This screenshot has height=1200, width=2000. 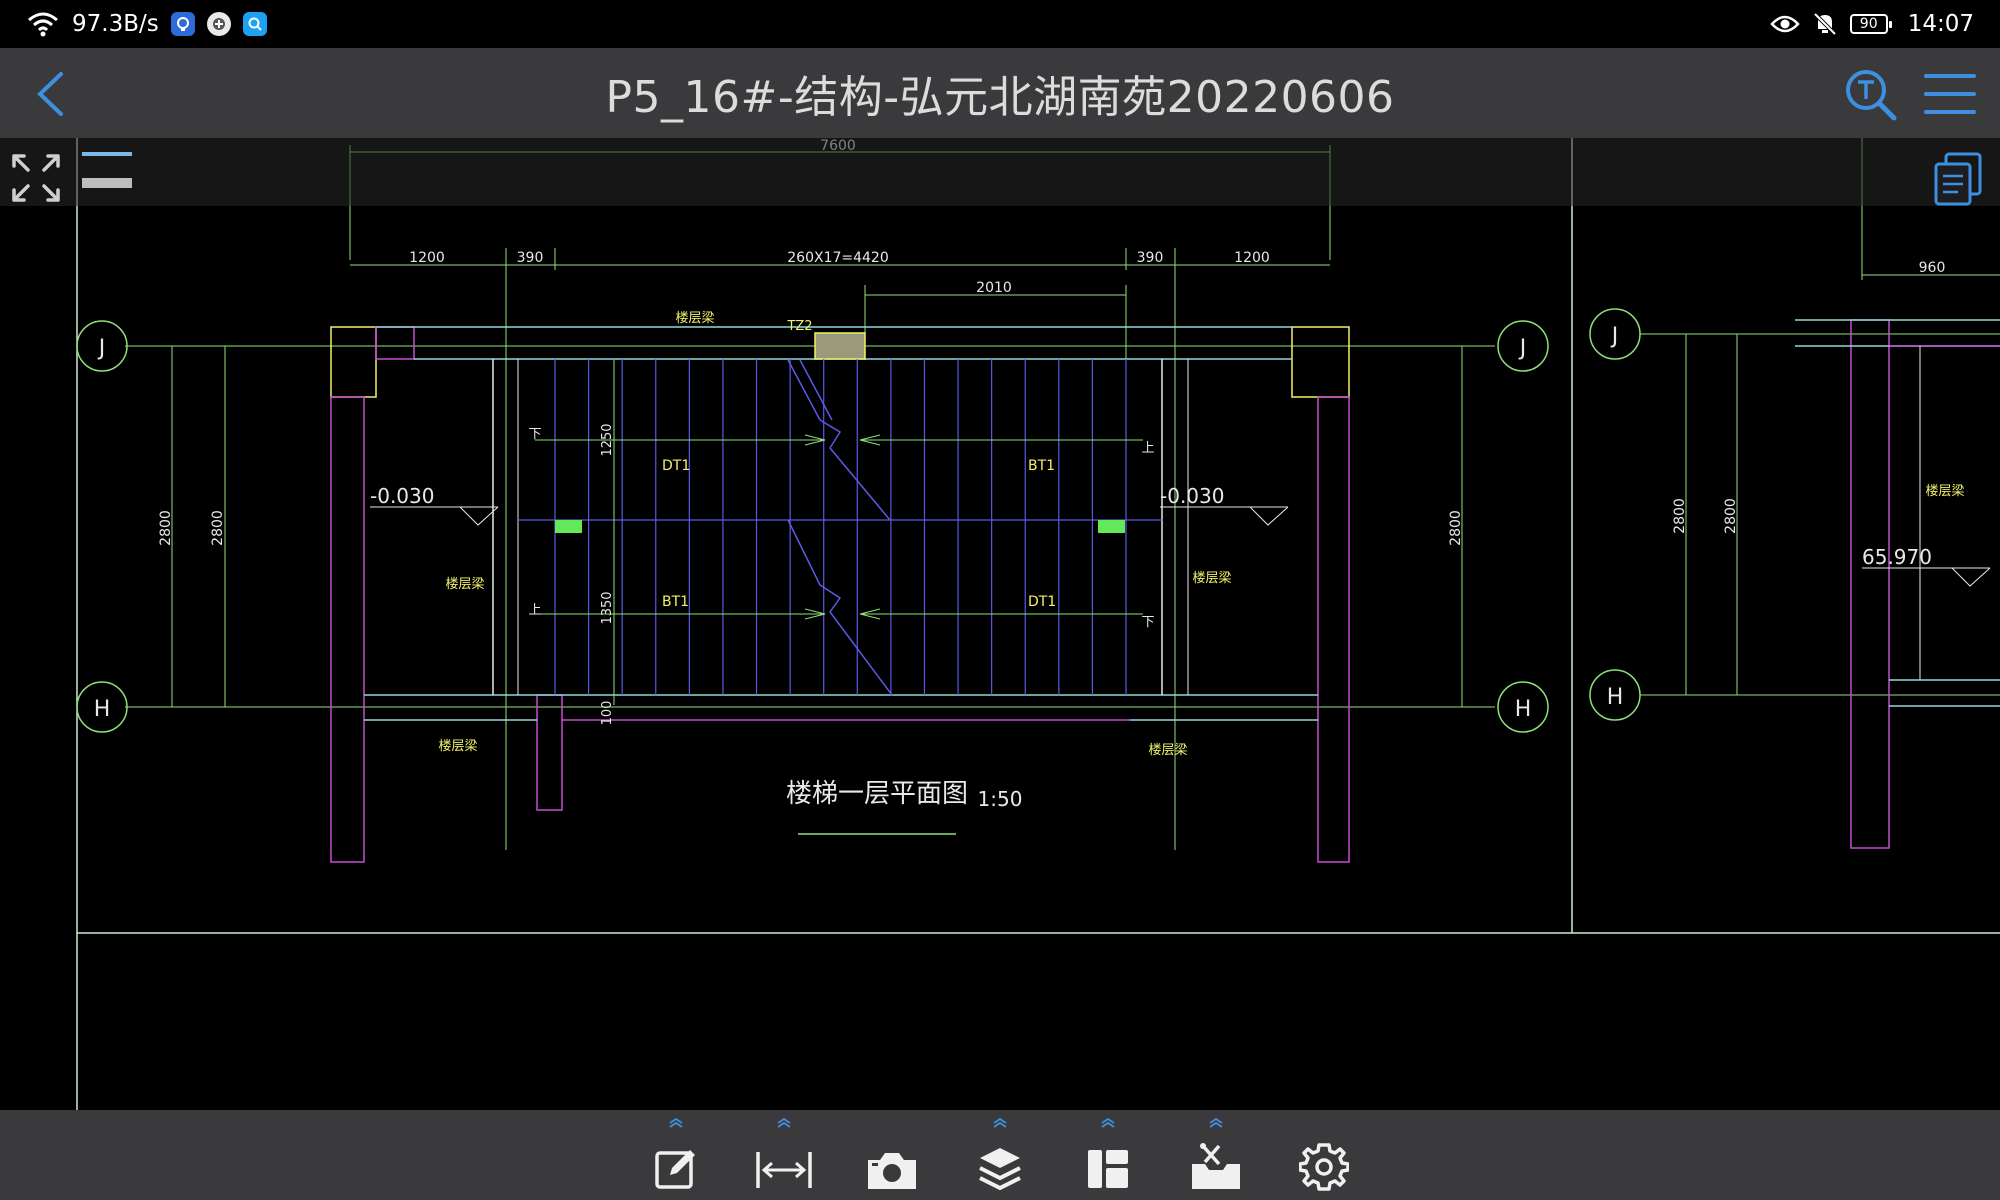 What do you see at coordinates (108, 172) in the screenshot?
I see `line-weight-toggle` at bounding box center [108, 172].